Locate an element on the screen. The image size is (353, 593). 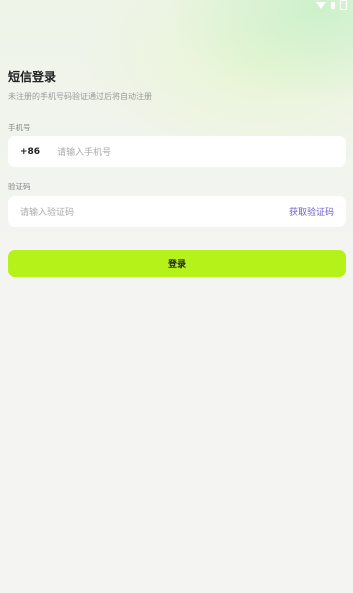
battery-icon is located at coordinates (343, 5).